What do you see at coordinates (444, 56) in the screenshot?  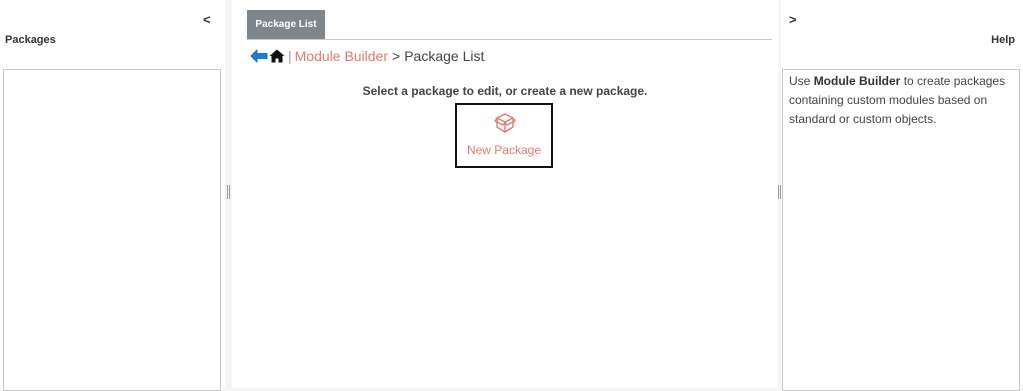 I see `breadcrumb-current: Package List` at bounding box center [444, 56].